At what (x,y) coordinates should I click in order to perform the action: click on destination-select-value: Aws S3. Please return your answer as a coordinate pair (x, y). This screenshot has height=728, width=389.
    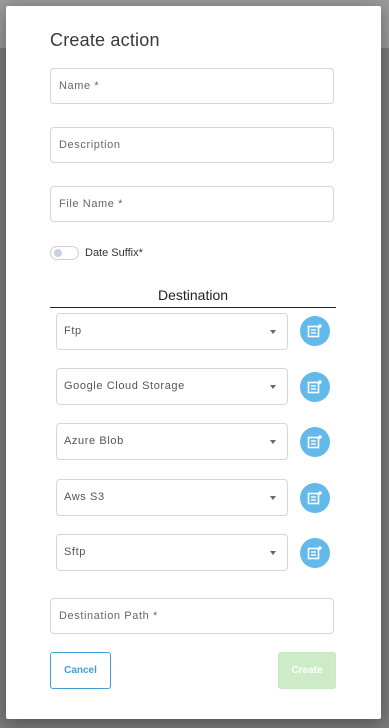
    Looking at the image, I should click on (84, 497).